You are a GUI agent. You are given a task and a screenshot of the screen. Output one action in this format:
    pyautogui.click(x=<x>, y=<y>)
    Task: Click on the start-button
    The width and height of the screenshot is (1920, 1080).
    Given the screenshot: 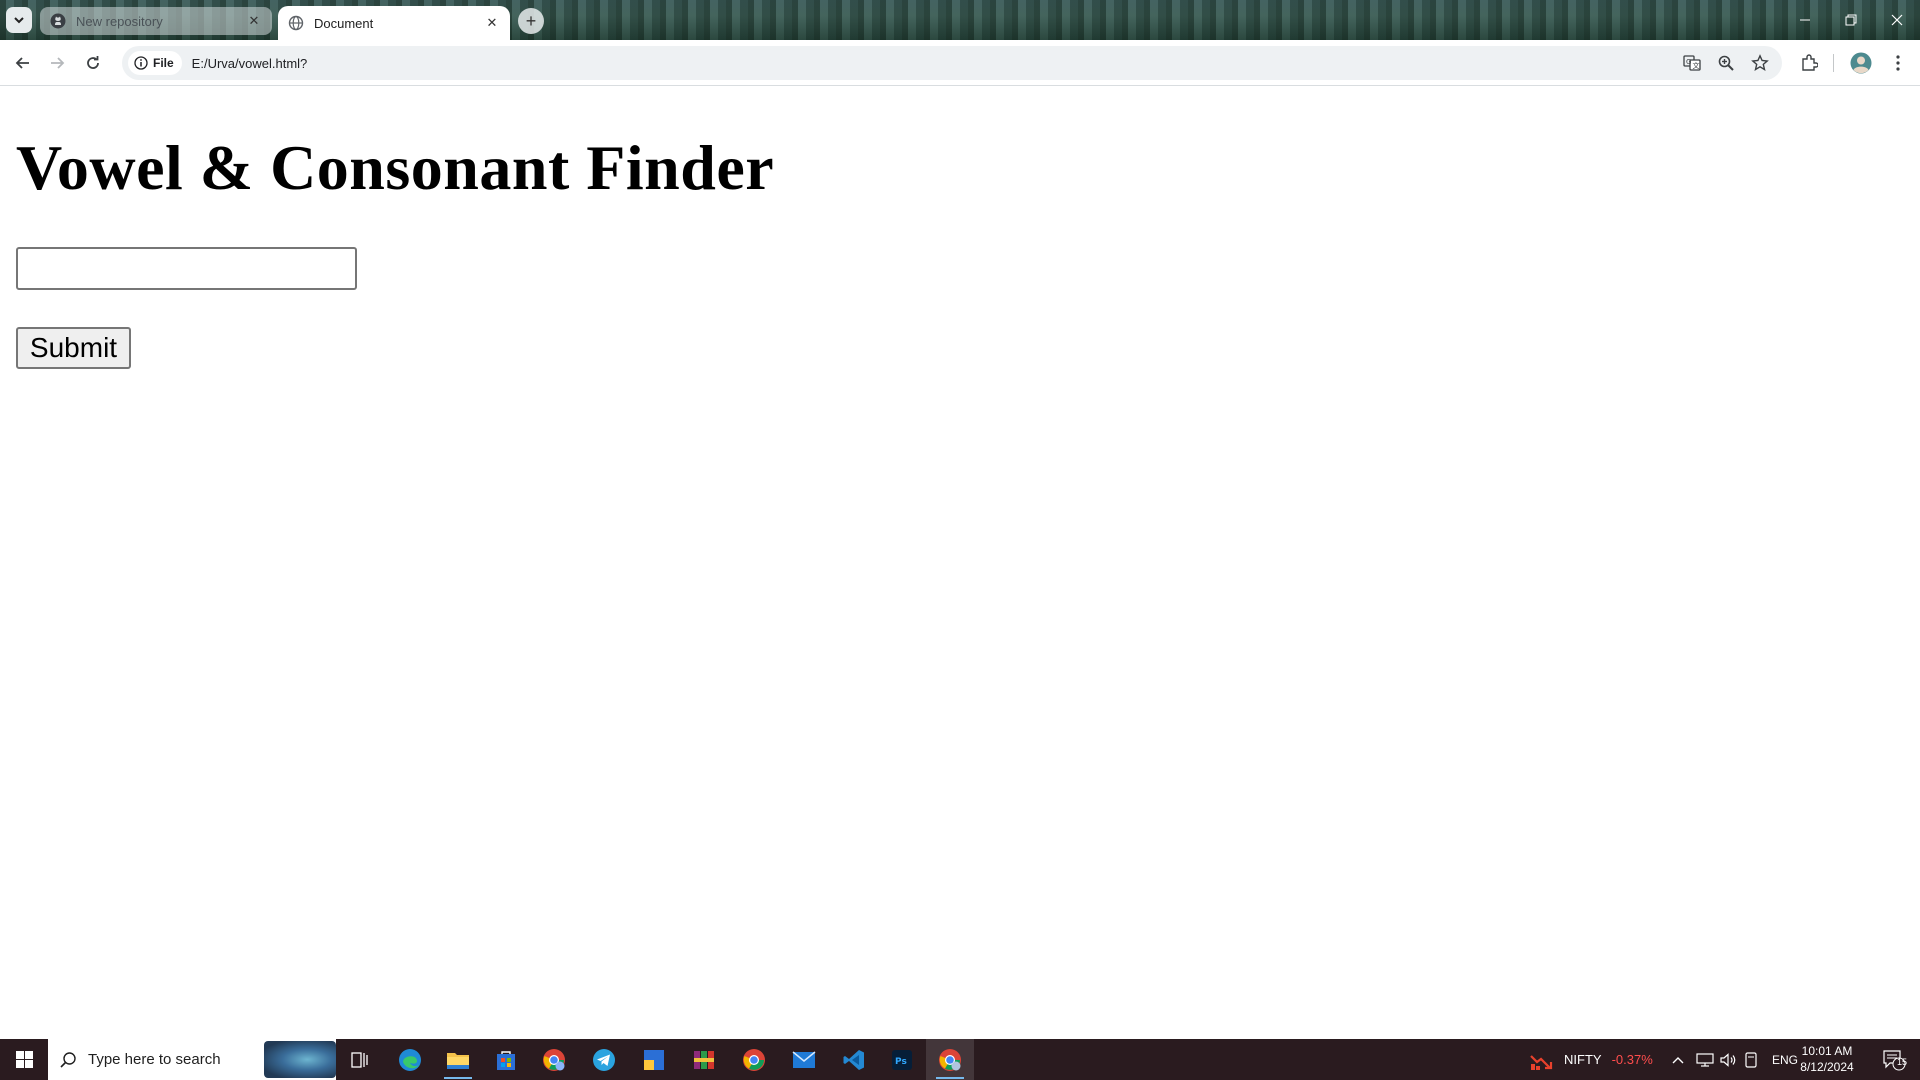 What is the action you would take?
    pyautogui.click(x=24, y=1059)
    